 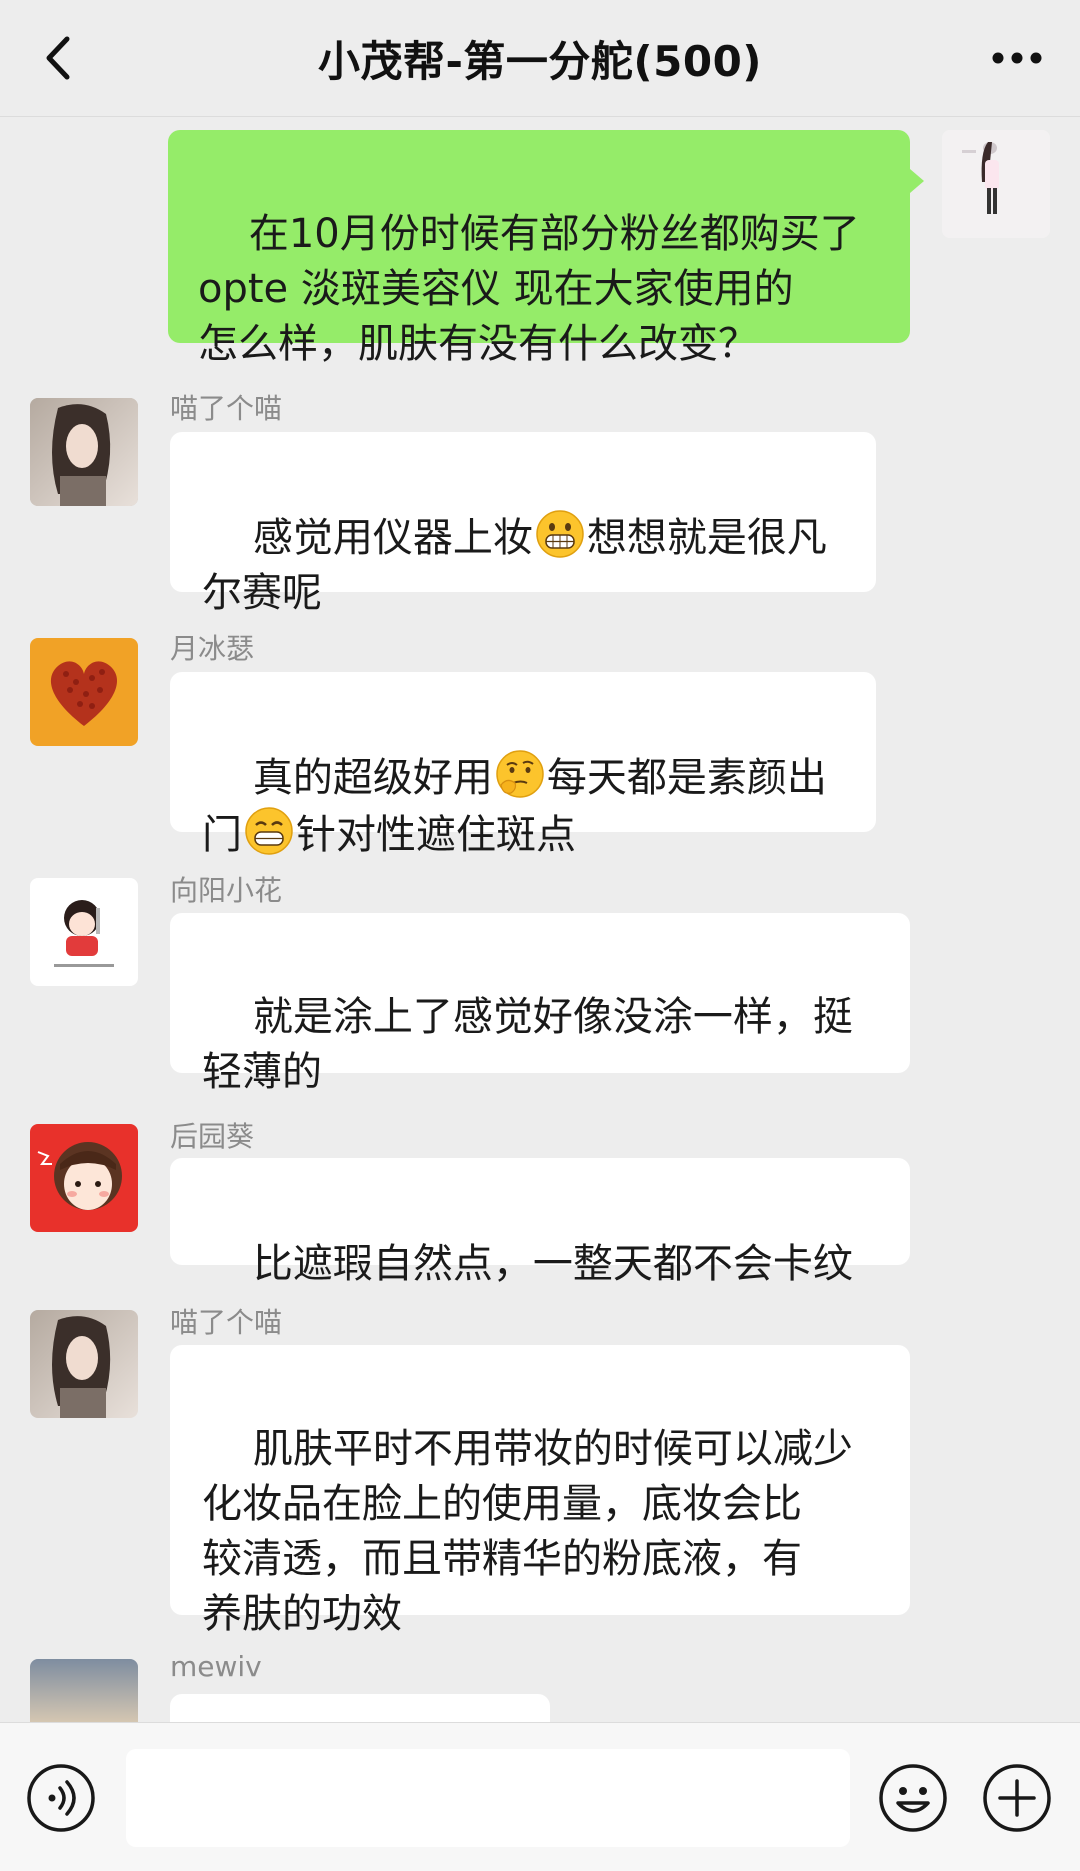 I want to click on input-bar, so click(x=540, y=1796).